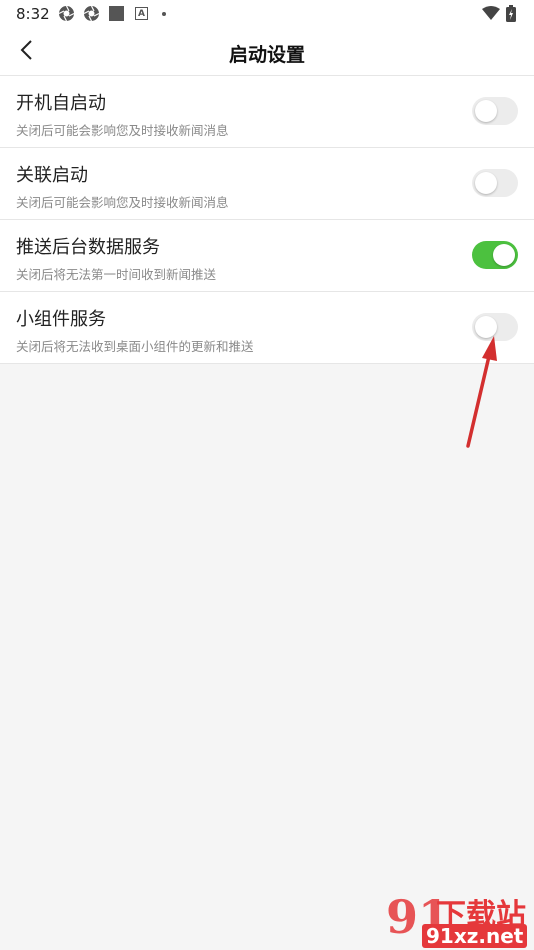 This screenshot has height=950, width=534. I want to click on battery-icon, so click(511, 15).